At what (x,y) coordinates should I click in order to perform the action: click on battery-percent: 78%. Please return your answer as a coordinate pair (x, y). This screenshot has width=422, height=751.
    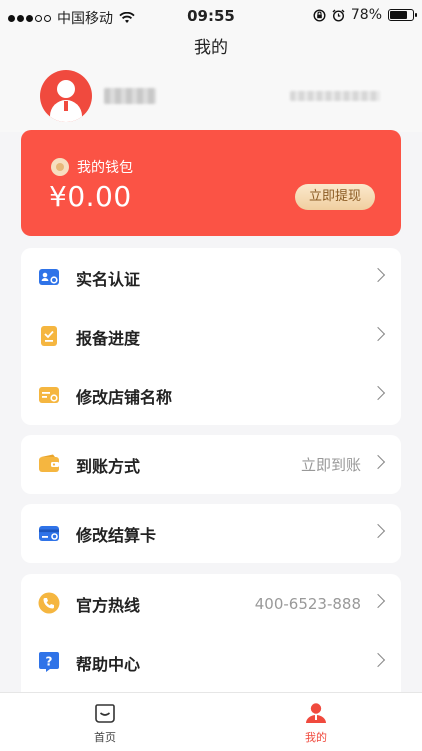
    Looking at the image, I should click on (366, 15).